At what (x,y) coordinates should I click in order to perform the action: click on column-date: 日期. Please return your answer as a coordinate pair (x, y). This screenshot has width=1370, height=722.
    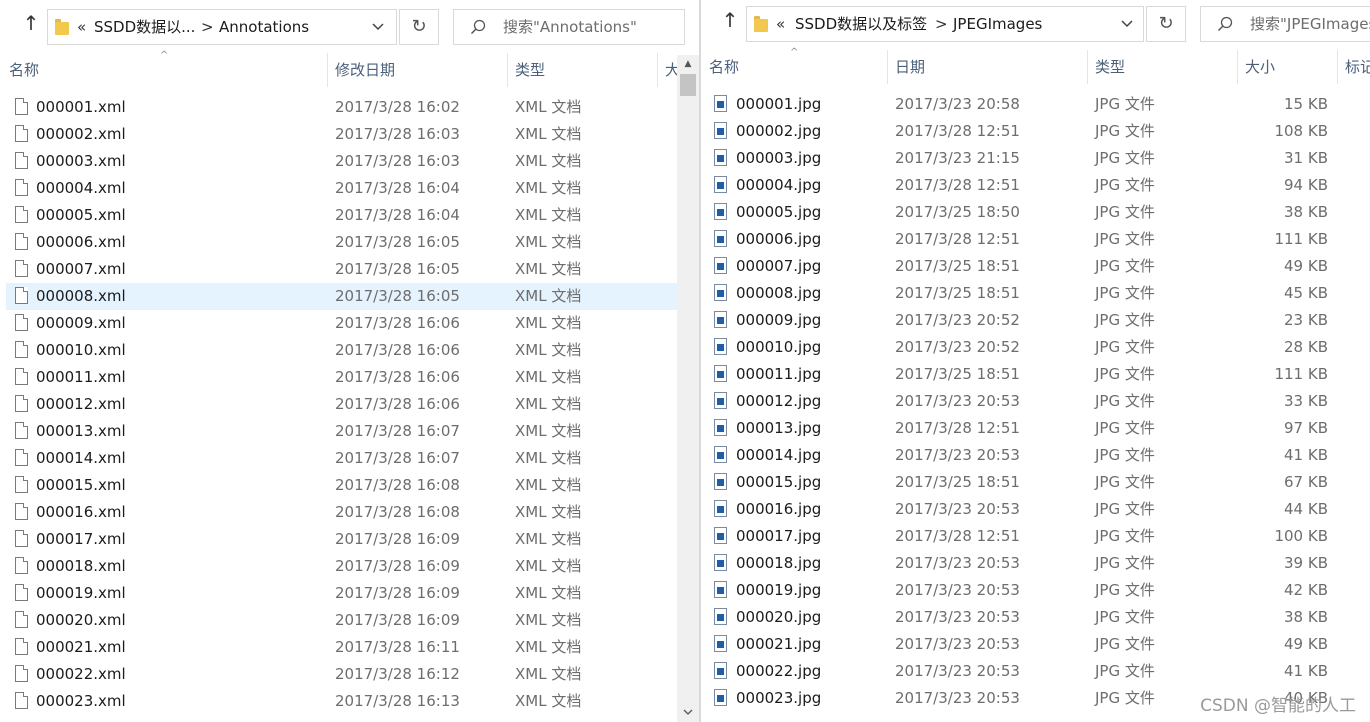
    Looking at the image, I should click on (910, 67).